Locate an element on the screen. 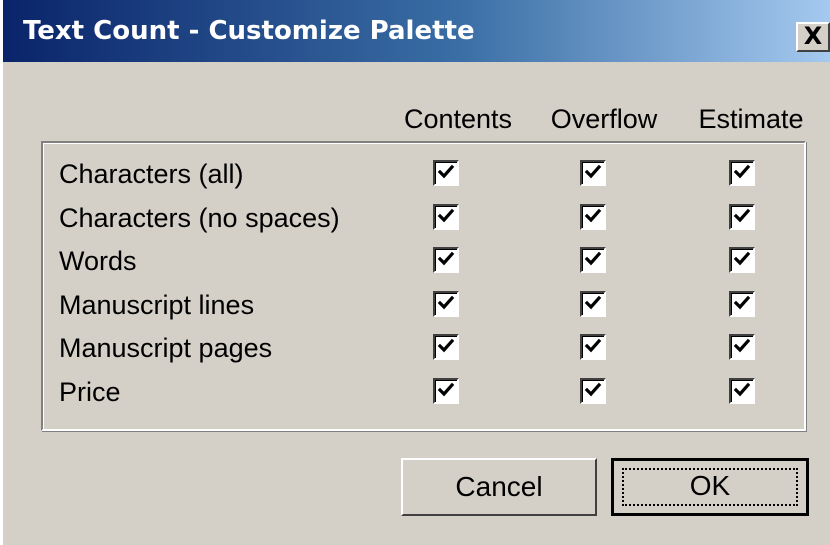 This screenshot has height=545, width=830. window-title: Text Count - Customize Palette is located at coordinates (249, 31).